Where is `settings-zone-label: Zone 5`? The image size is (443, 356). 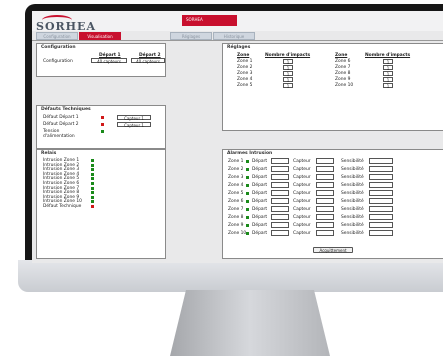 settings-zone-label: Zone 5 is located at coordinates (245, 85).